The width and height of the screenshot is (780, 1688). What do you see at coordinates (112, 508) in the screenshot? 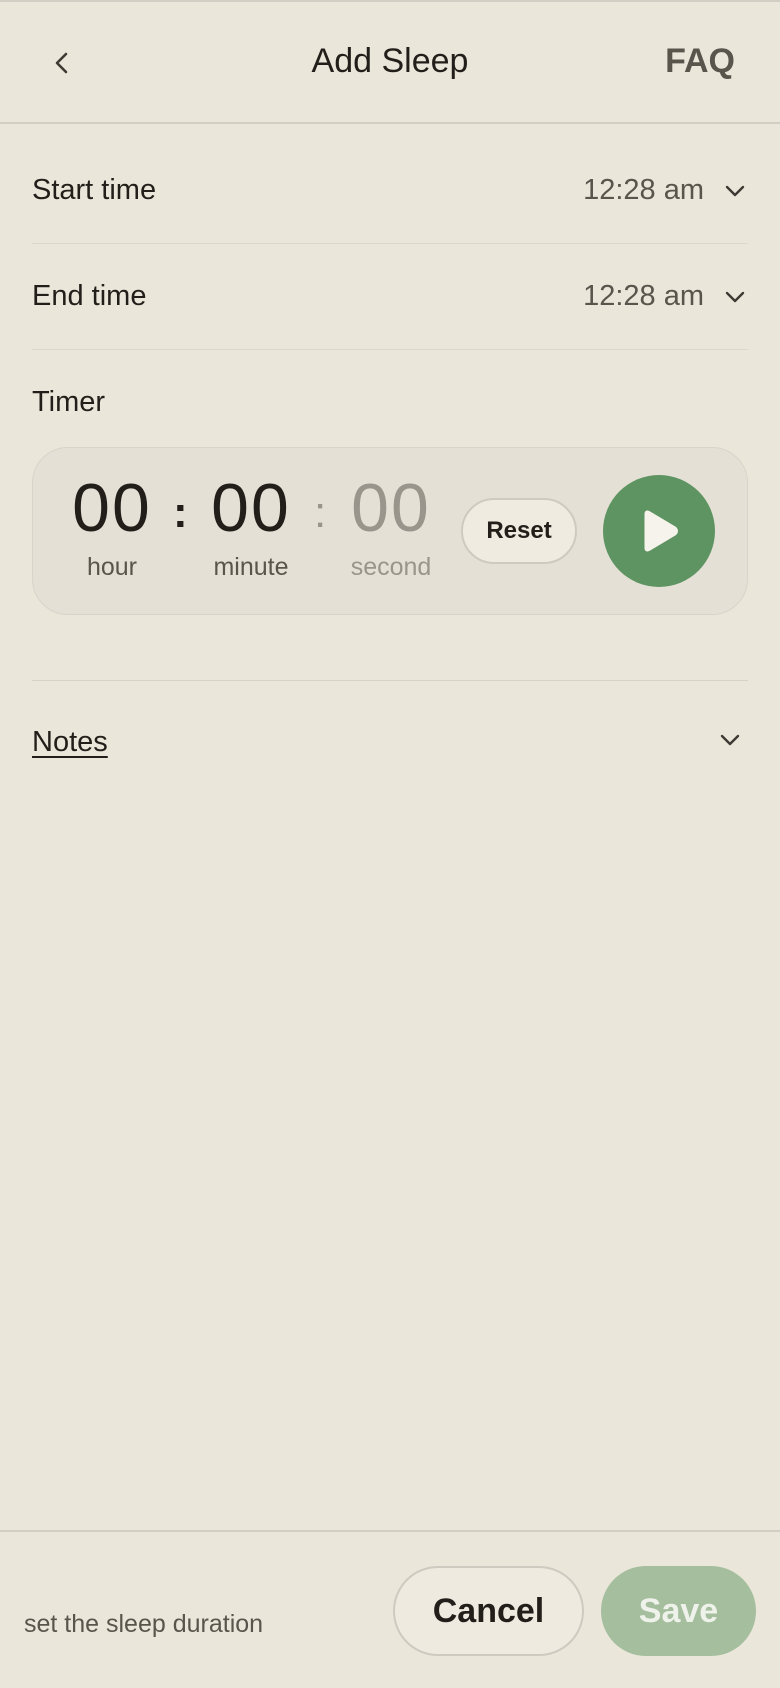
I see `timer-hour-value: 00` at bounding box center [112, 508].